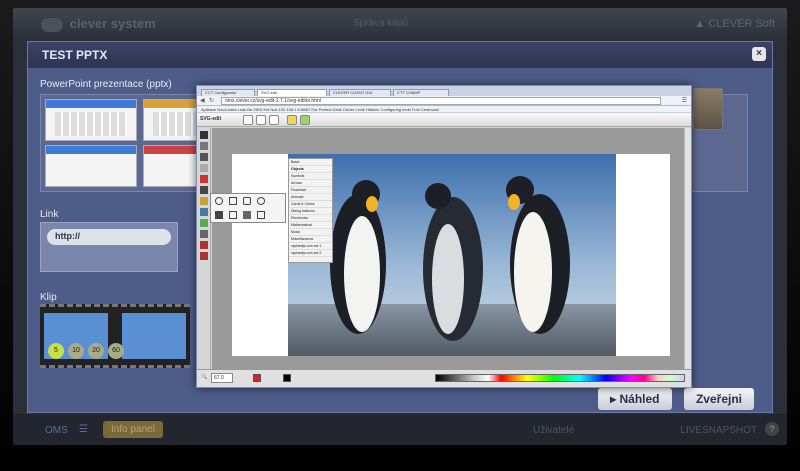 The image size is (800, 471). I want to click on pencil-tool-icon, so click(204, 146).